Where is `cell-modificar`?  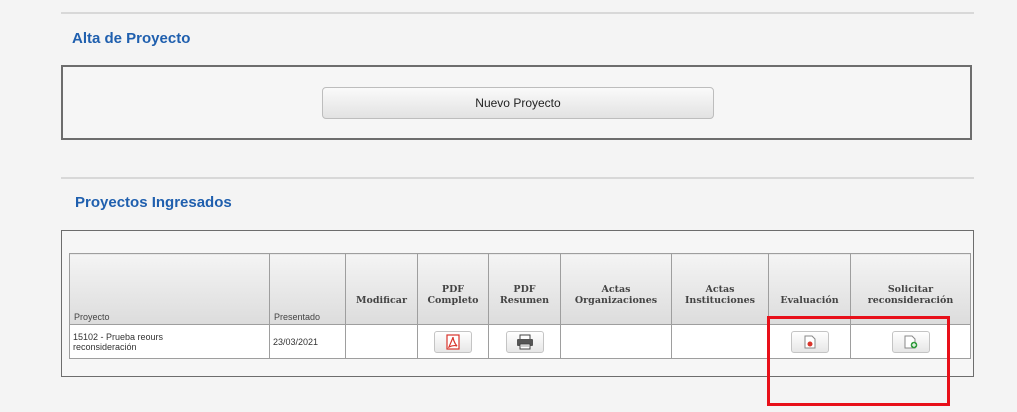
cell-modificar is located at coordinates (381, 341).